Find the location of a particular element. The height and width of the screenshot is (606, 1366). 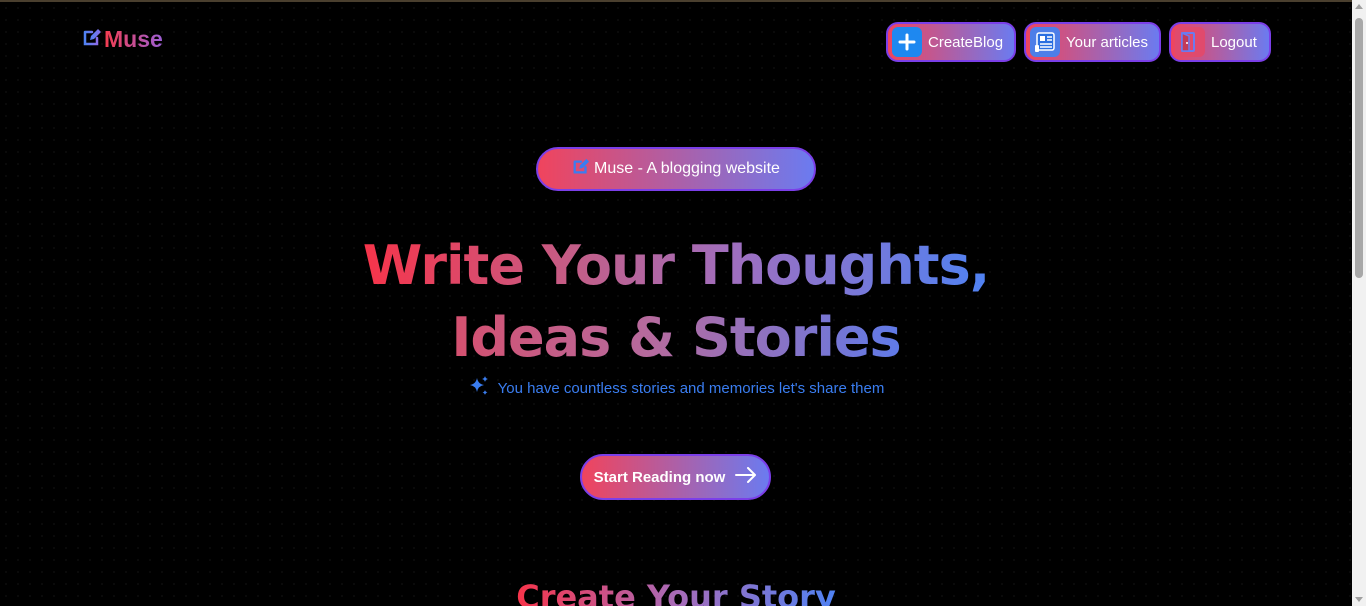

scroll-down-arrow-icon is located at coordinates (1359, 599).